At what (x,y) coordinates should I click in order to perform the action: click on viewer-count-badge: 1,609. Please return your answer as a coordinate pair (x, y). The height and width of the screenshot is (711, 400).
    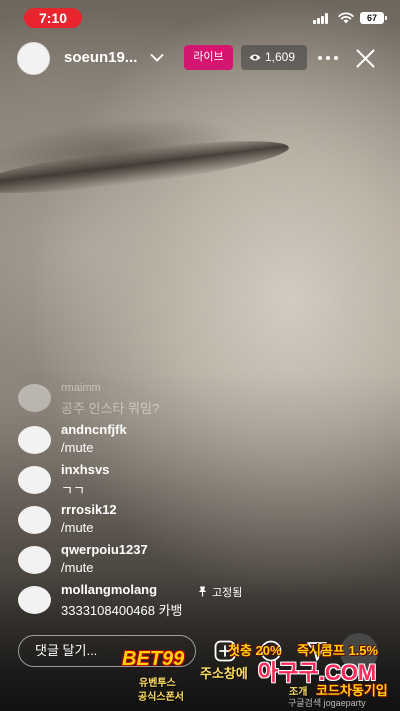
    Looking at the image, I should click on (274, 57).